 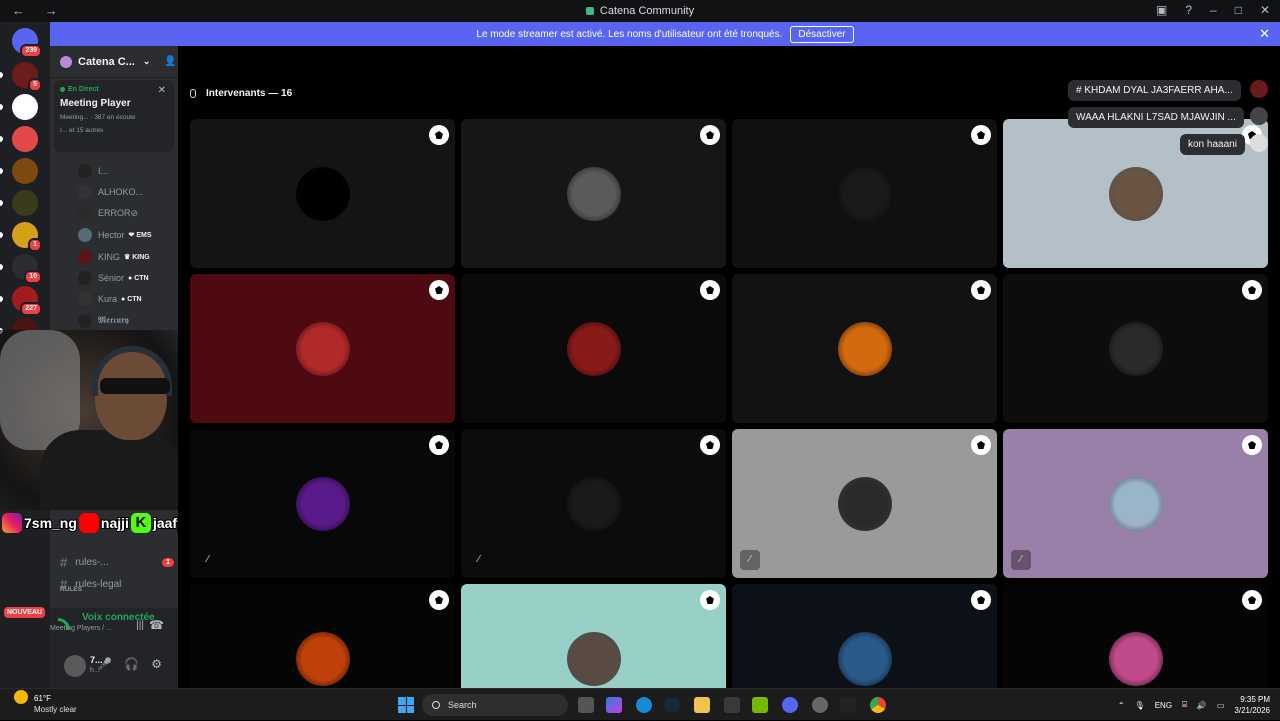 What do you see at coordinates (127, 321) in the screenshot?
I see `voice-member: 𝕸𝖊𝖗𝖈𝖚𝖗𝖞` at bounding box center [127, 321].